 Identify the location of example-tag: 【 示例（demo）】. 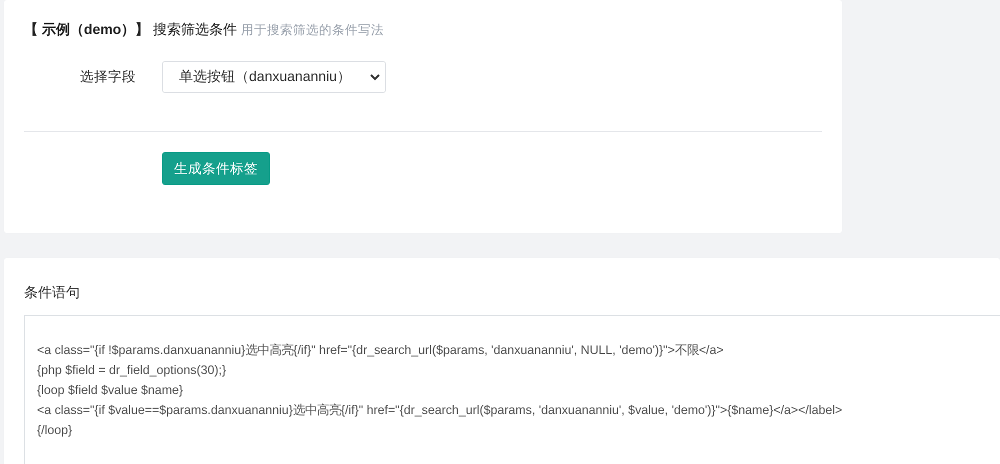
(87, 30).